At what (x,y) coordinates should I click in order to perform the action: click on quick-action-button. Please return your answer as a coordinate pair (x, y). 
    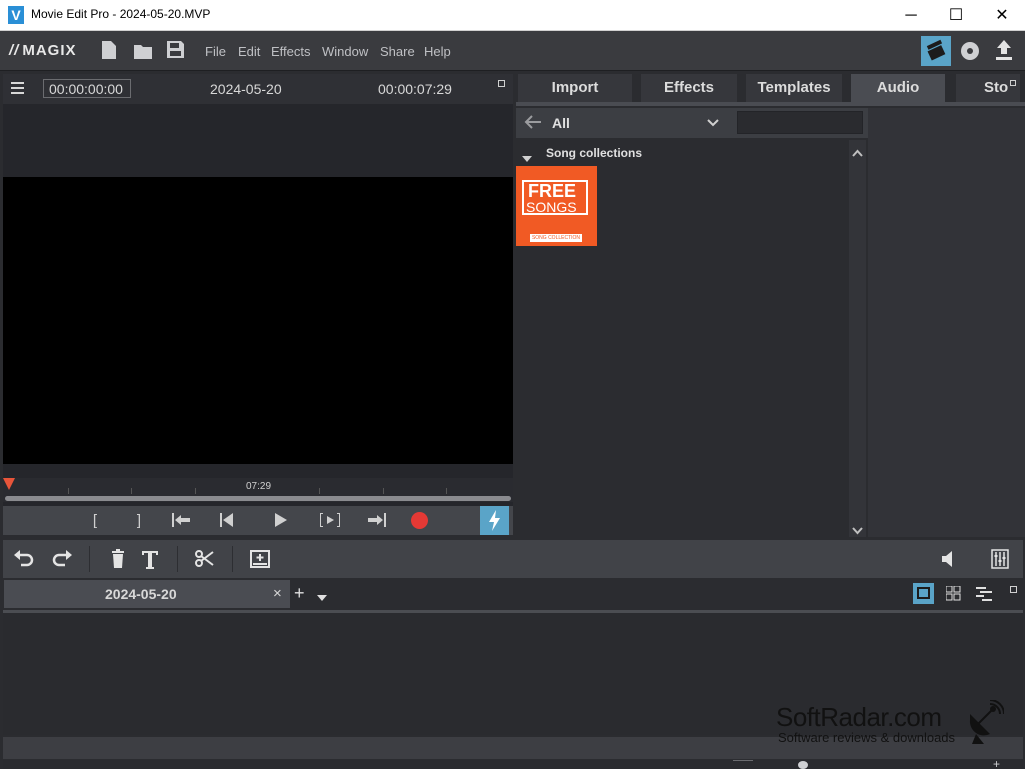
    Looking at the image, I should click on (494, 520).